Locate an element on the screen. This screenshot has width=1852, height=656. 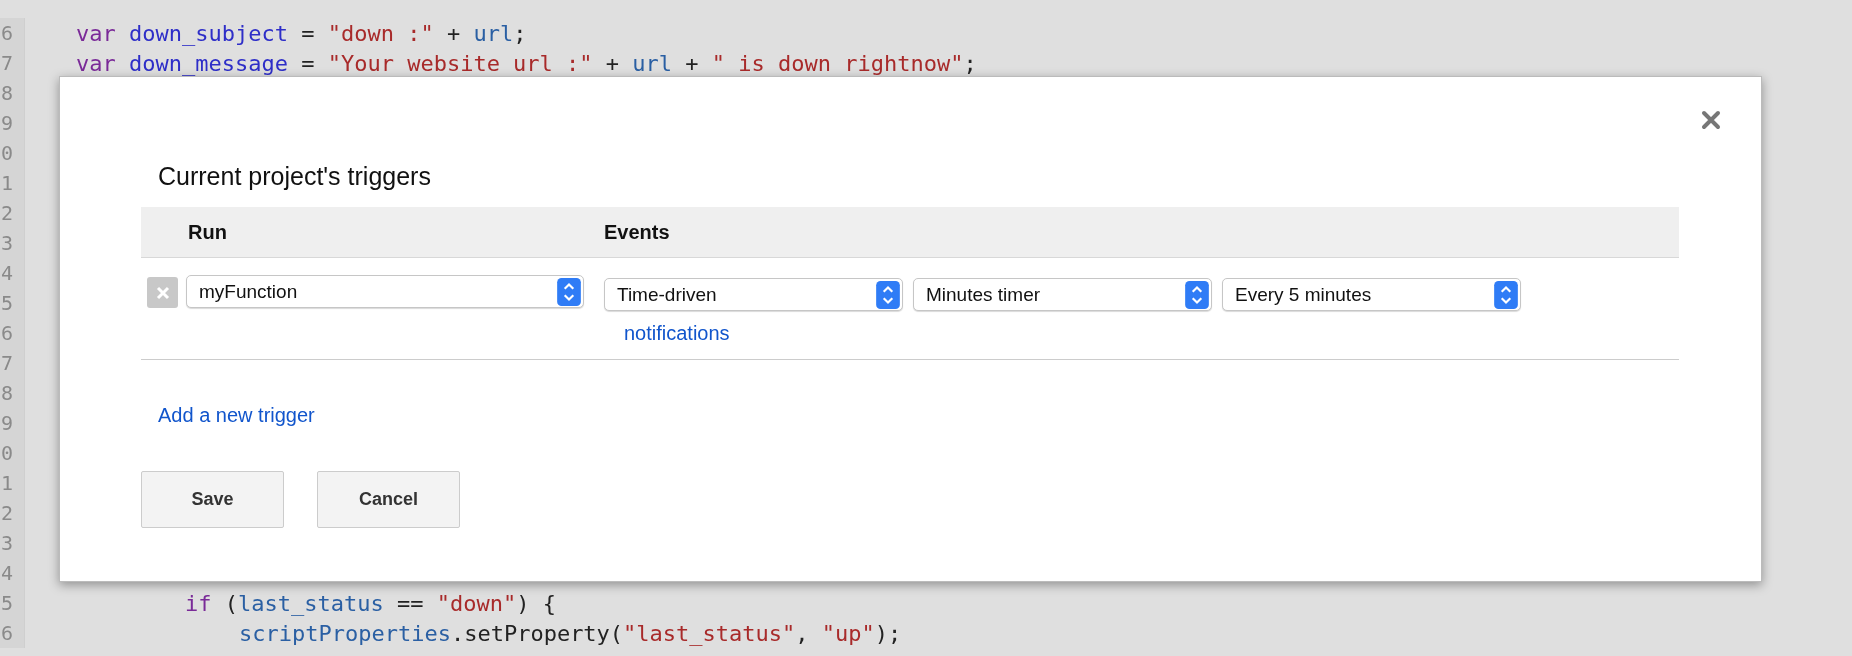
code-line: scriptProperties.setProperty("last_status", "up"); is located at coordinates (570, 633).